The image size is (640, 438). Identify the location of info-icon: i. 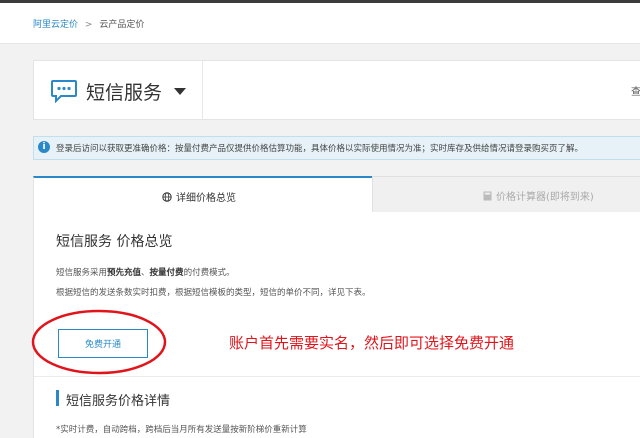
(44, 147).